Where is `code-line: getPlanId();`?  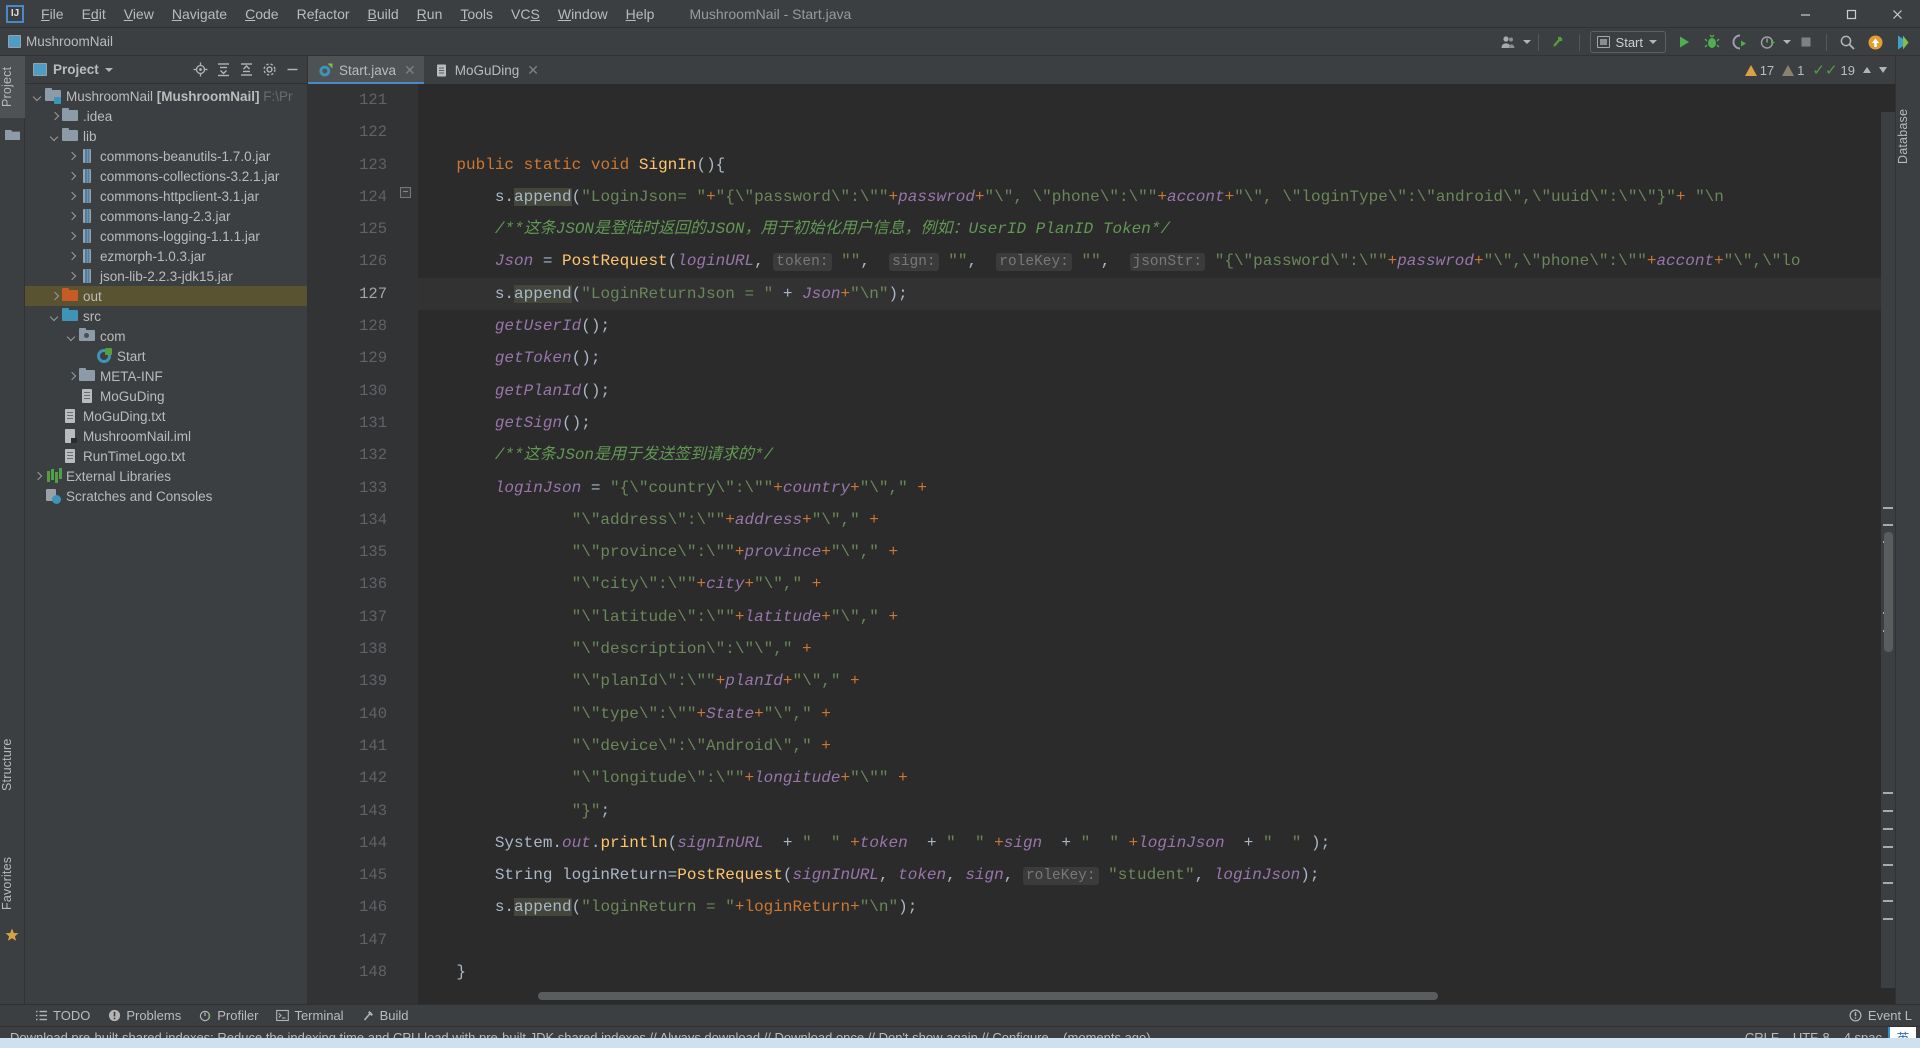 code-line: getPlanId(); is located at coordinates (1156, 391).